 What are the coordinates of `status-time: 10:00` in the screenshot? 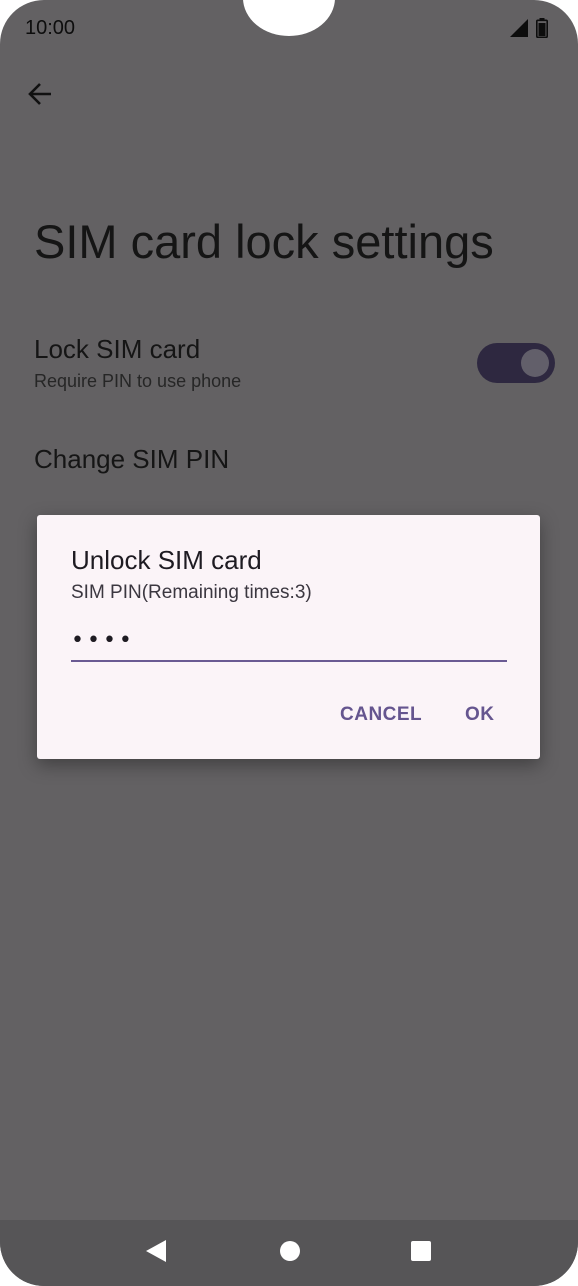 It's located at (50, 28).